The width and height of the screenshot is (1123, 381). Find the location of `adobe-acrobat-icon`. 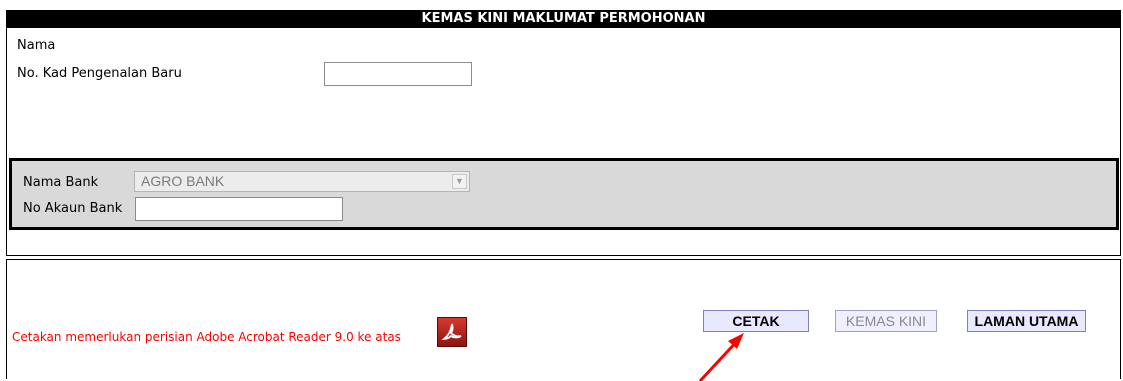

adobe-acrobat-icon is located at coordinates (452, 332).